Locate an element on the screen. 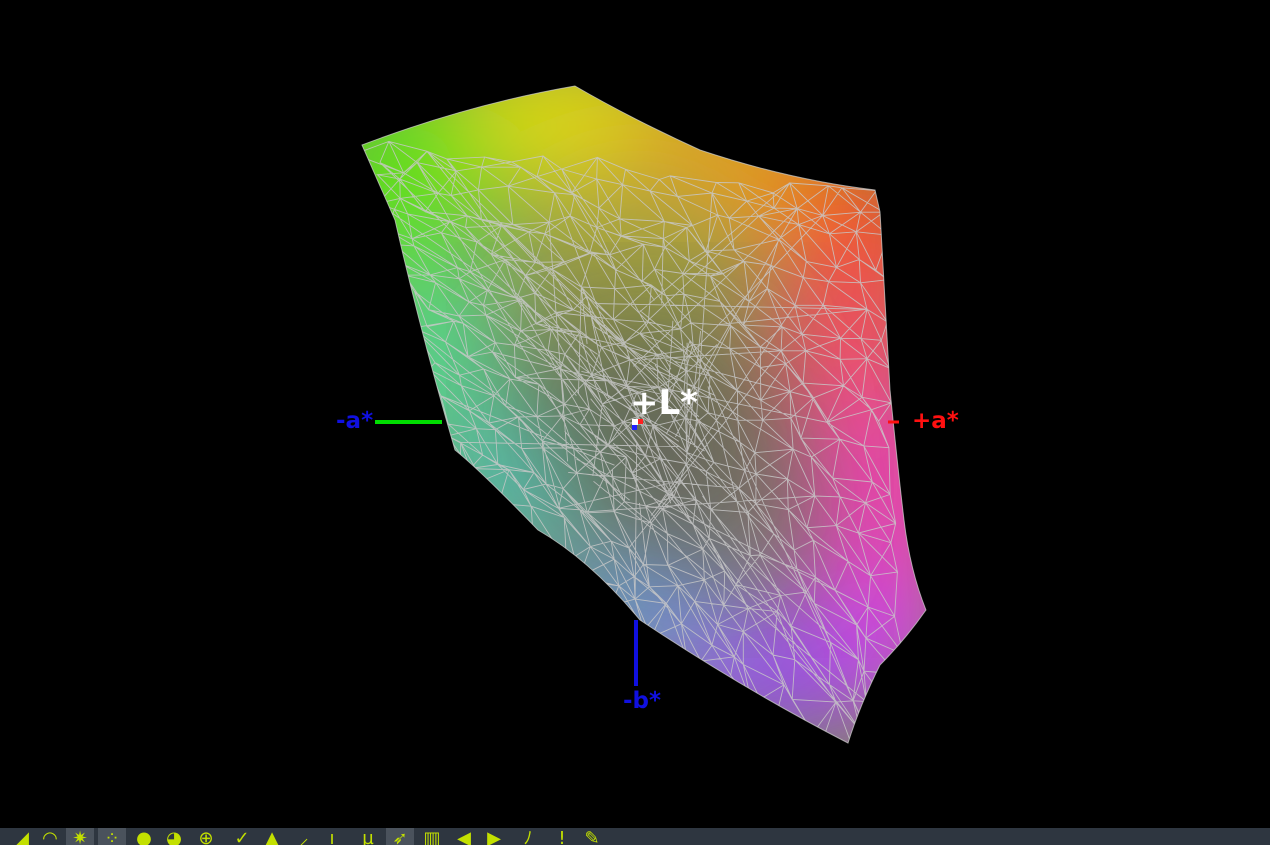 The image size is (1270, 845). pointer-button: ◢ is located at coordinates (22, 836).